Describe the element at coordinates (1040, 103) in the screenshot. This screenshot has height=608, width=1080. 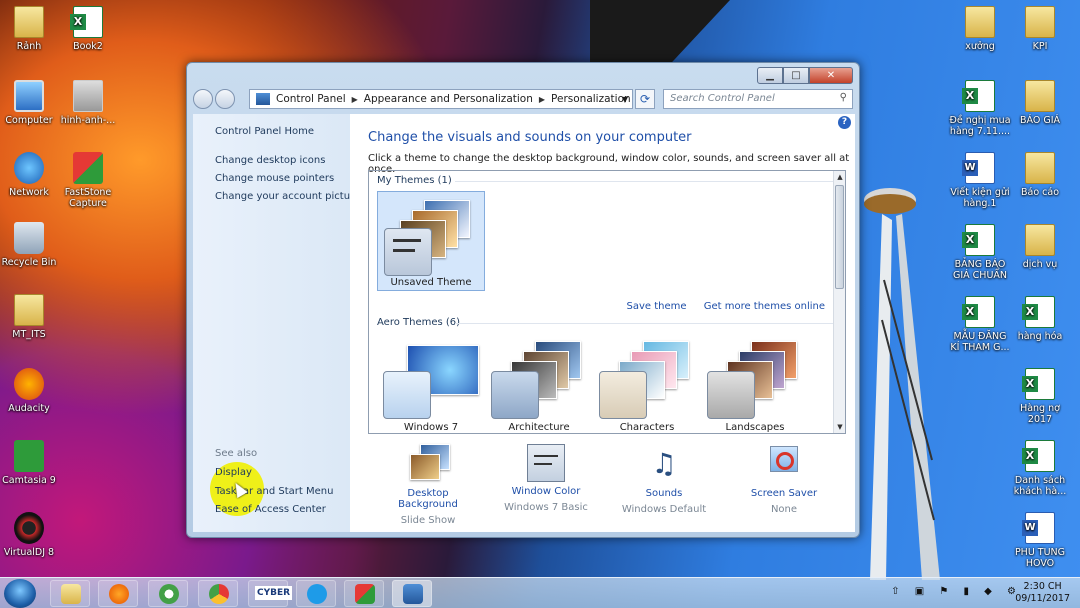
I see `desktop-icon-item: BÁO GIÁ` at that location.